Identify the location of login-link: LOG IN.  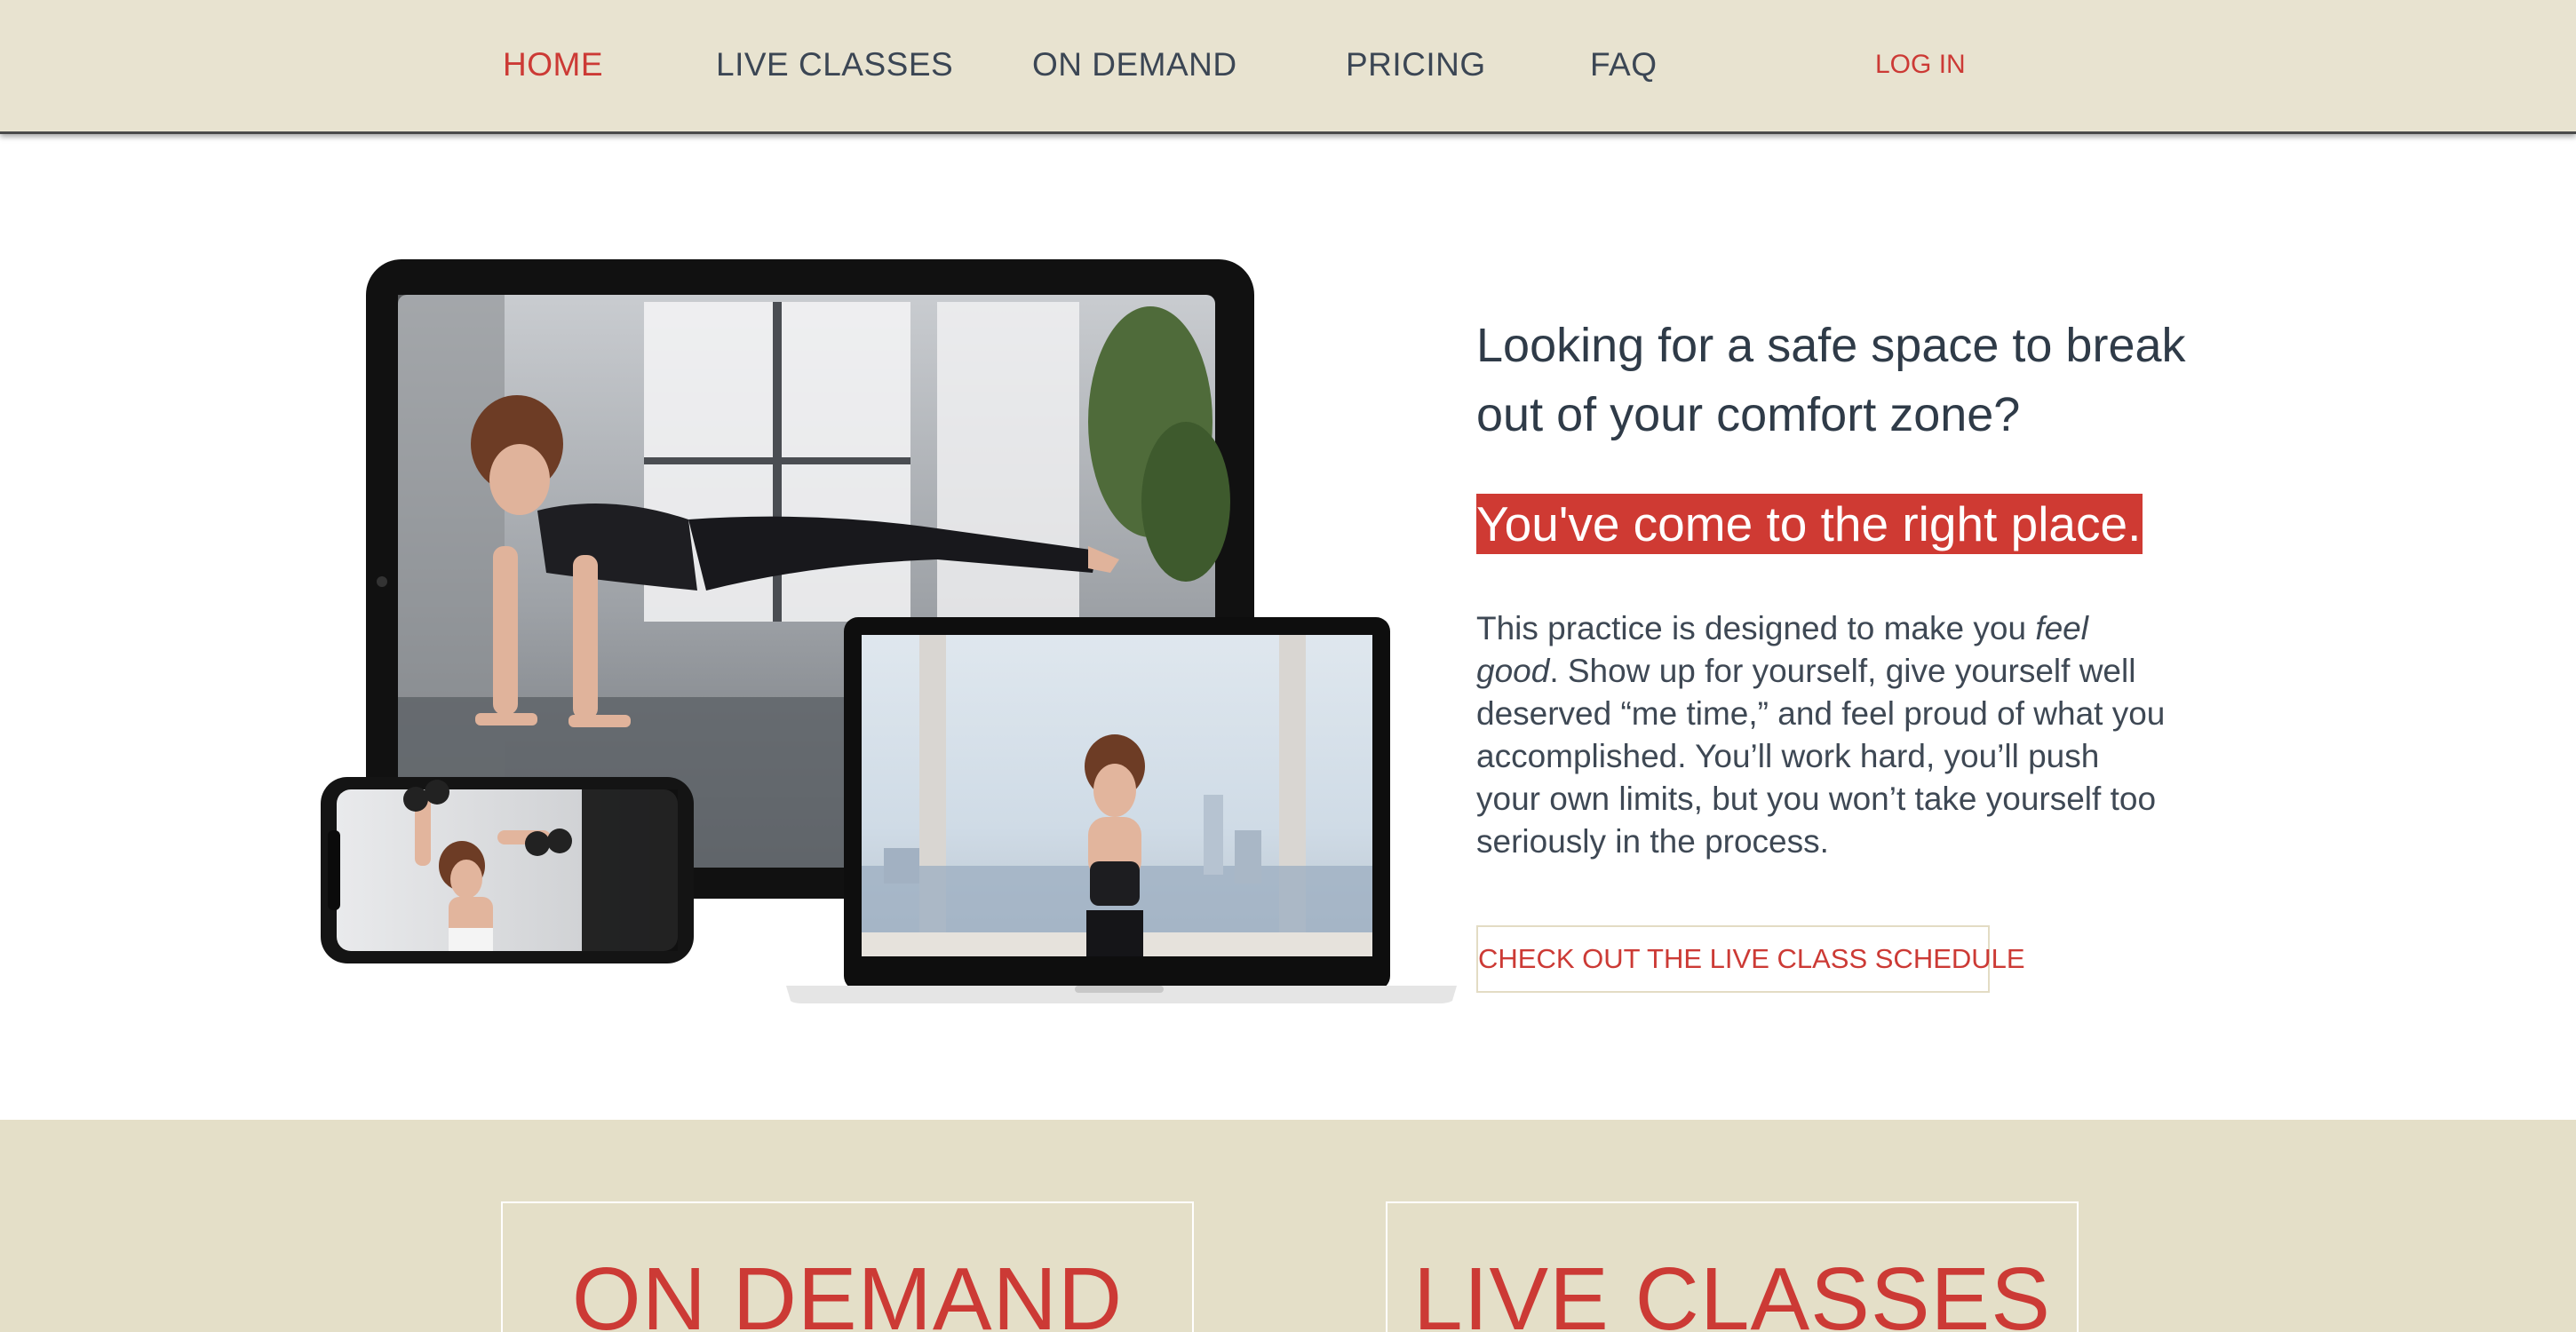
(1920, 65).